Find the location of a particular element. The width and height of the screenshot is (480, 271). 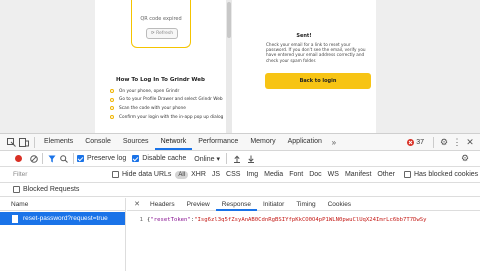

back-to-login-button: Back to login is located at coordinates (318, 81).